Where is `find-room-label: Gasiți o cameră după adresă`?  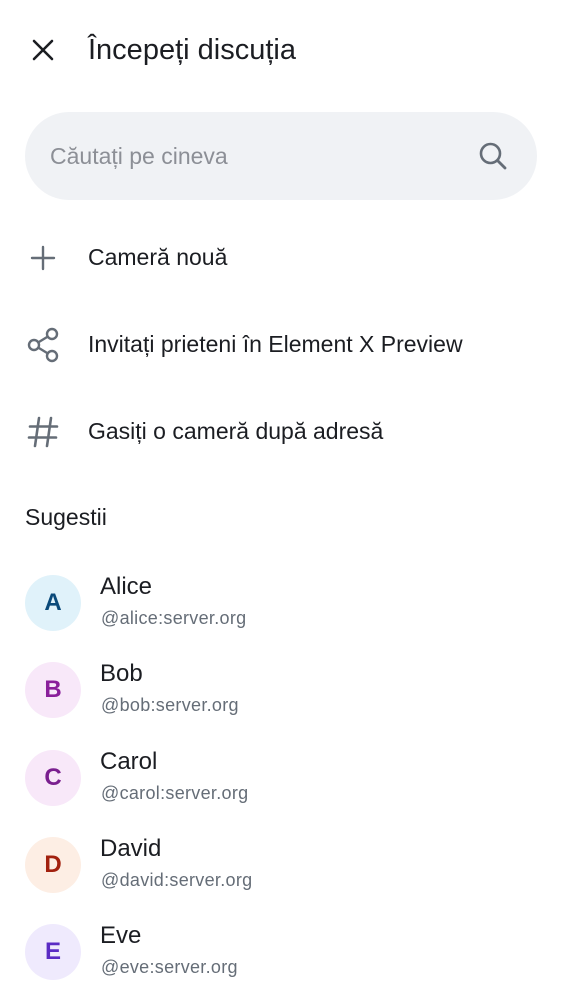 find-room-label: Gasiți o cameră după adresă is located at coordinates (236, 431).